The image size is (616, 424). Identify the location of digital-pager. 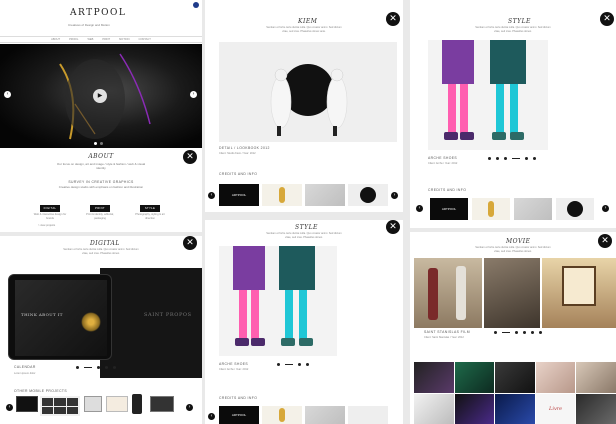
(96, 367).